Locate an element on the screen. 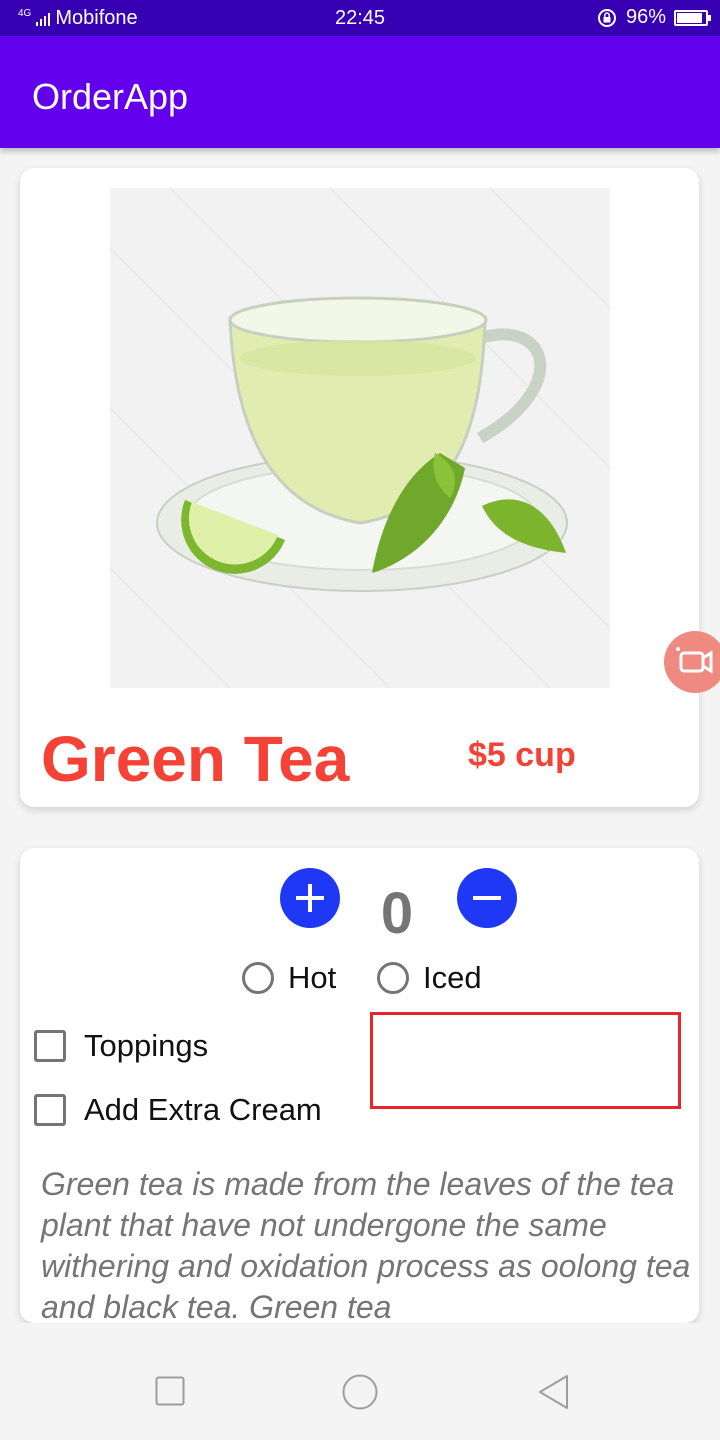 The height and width of the screenshot is (1440, 720). status-right: 96% is located at coordinates (653, 17).